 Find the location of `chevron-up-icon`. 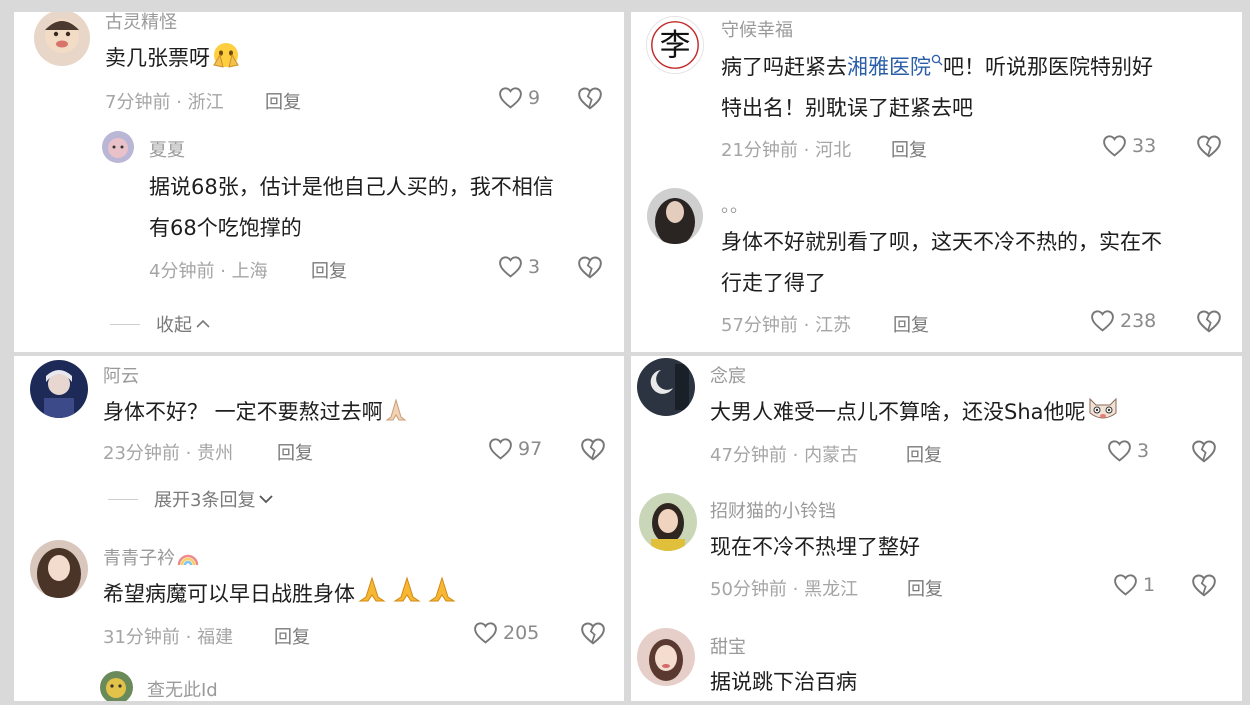

chevron-up-icon is located at coordinates (203, 323).